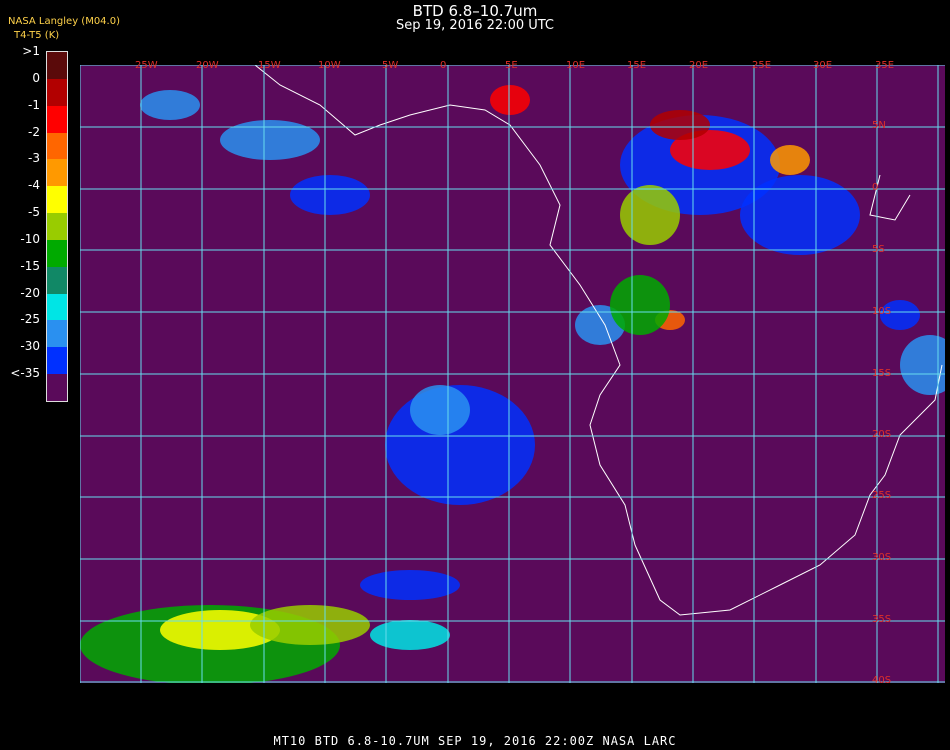 Image resolution: width=950 pixels, height=750 pixels. What do you see at coordinates (882, 680) in the screenshot?
I see `latitude-label: 40S` at bounding box center [882, 680].